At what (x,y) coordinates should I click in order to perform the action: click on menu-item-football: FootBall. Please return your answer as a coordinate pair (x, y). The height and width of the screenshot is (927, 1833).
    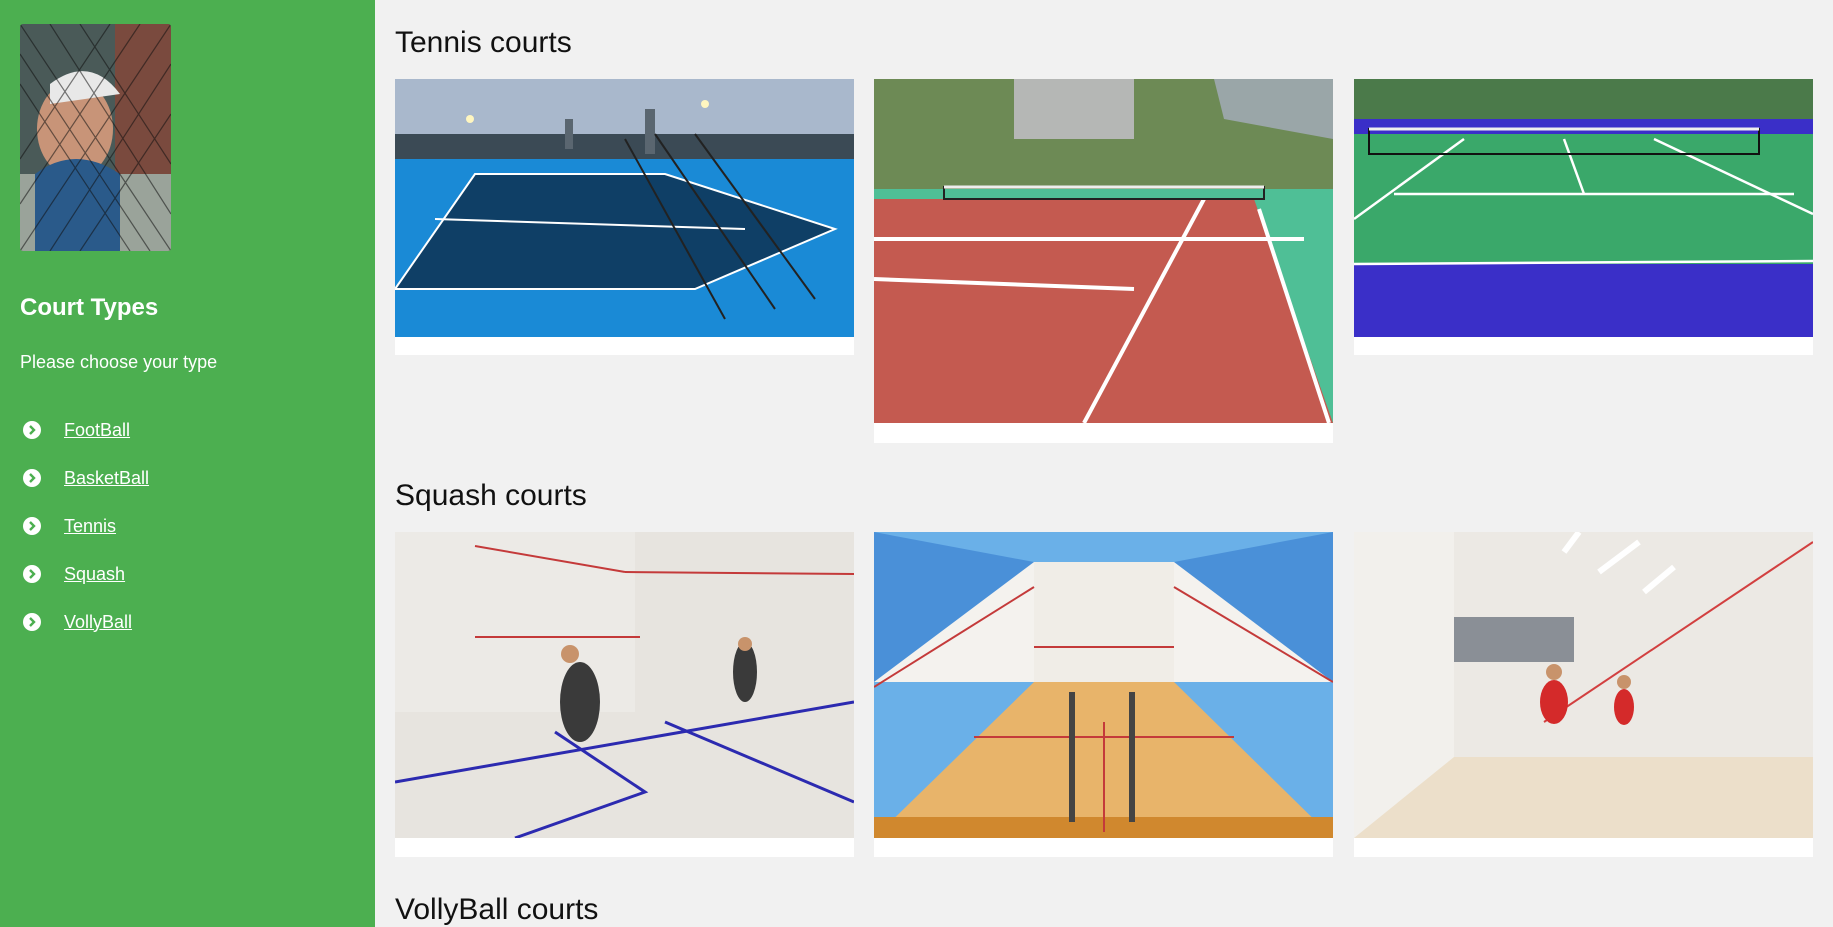
    Looking at the image, I should click on (84, 430).